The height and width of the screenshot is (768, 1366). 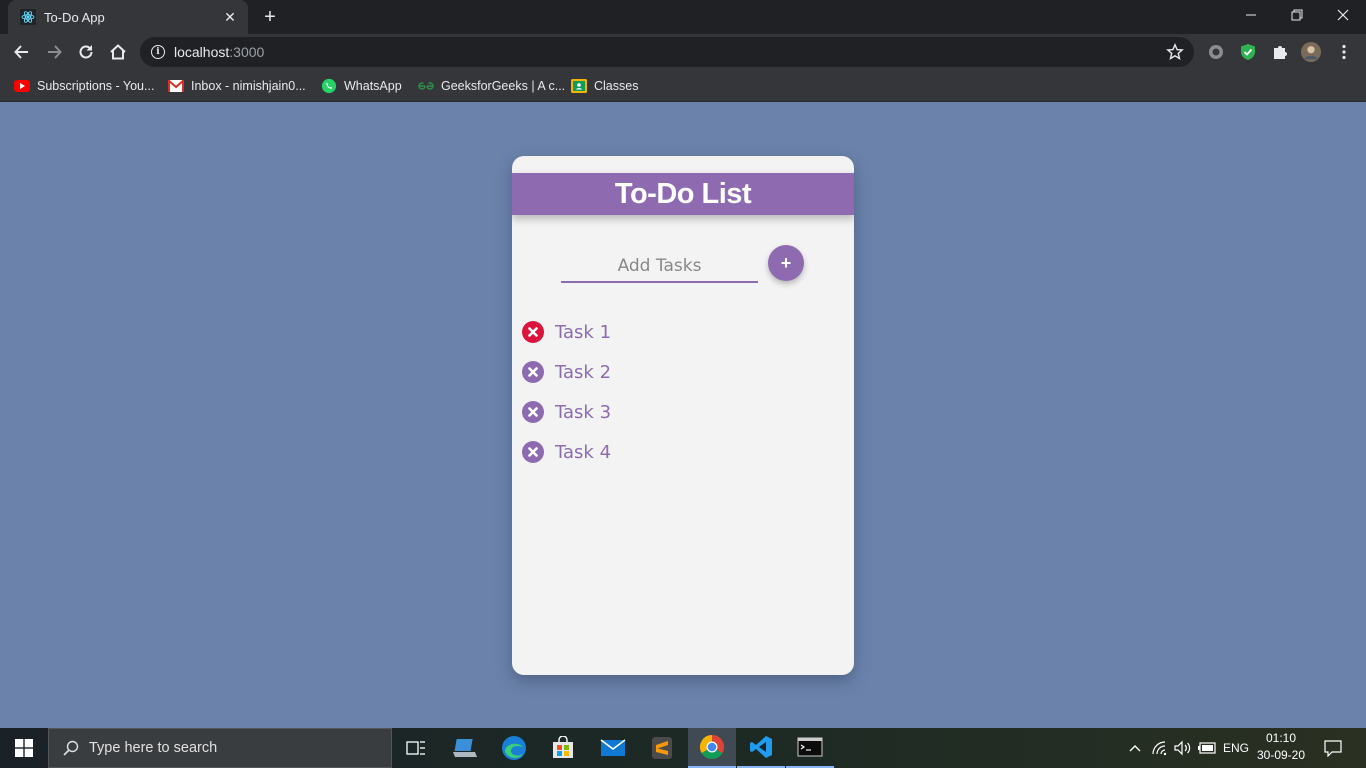 I want to click on sublime-text-icon, so click(x=662, y=748).